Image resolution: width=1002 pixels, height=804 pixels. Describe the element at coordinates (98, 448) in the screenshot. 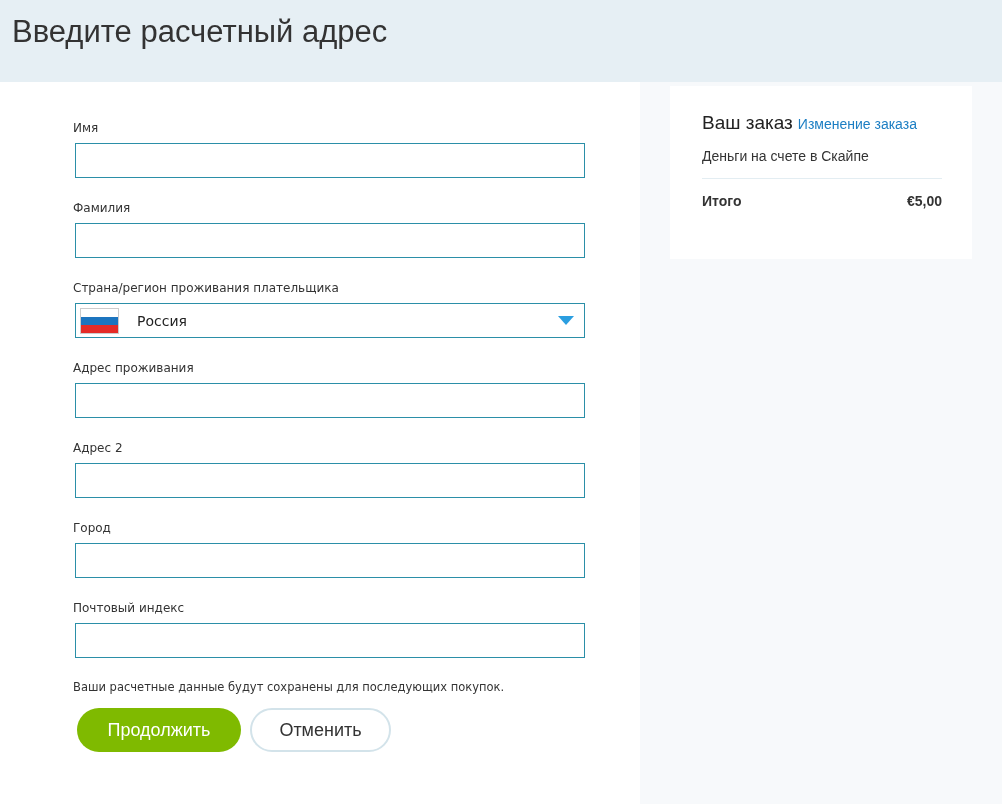

I see `field-label: Адрес 2` at that location.